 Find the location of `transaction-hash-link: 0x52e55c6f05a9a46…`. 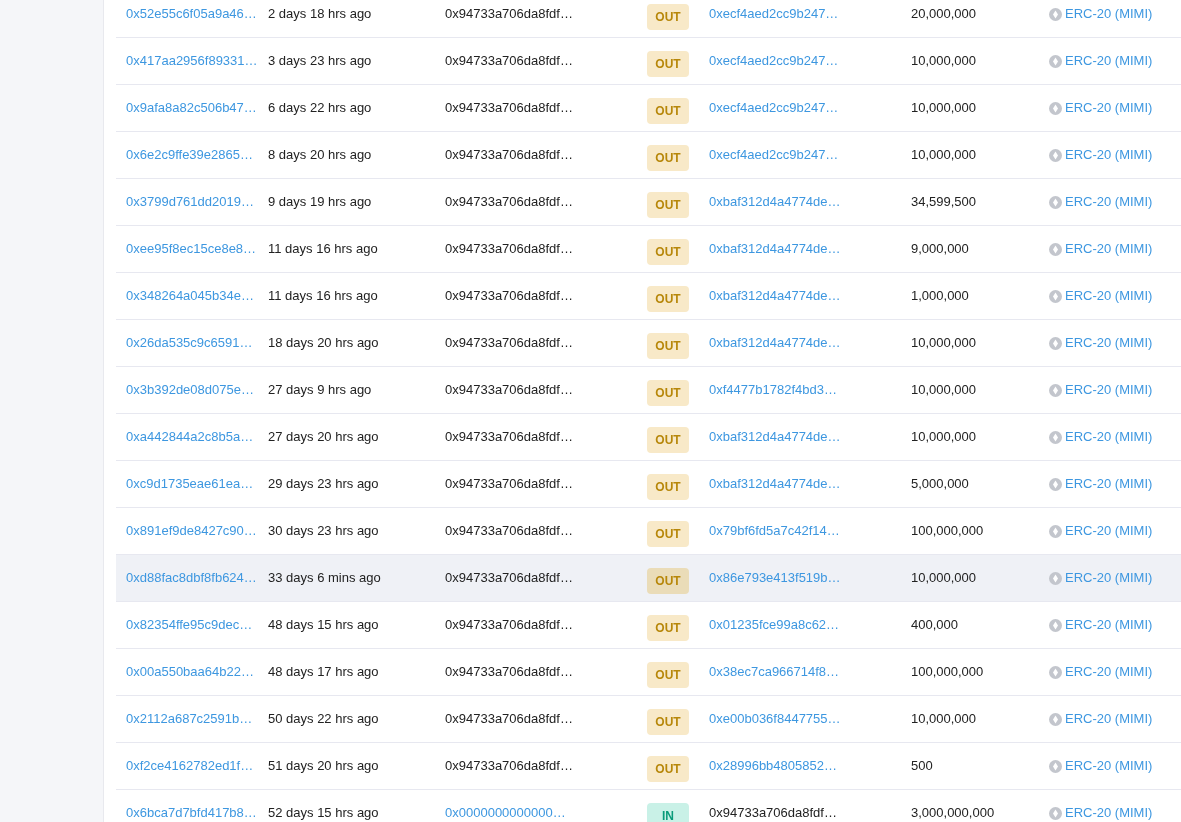

transaction-hash-link: 0x52e55c6f05a9a46… is located at coordinates (191, 14).